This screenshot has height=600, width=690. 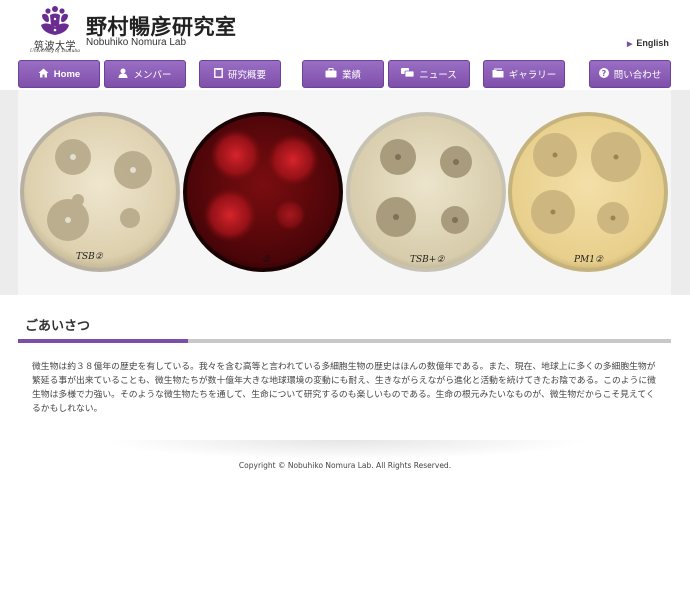 What do you see at coordinates (427, 260) in the screenshot?
I see `plate-label-3: TSB+②` at bounding box center [427, 260].